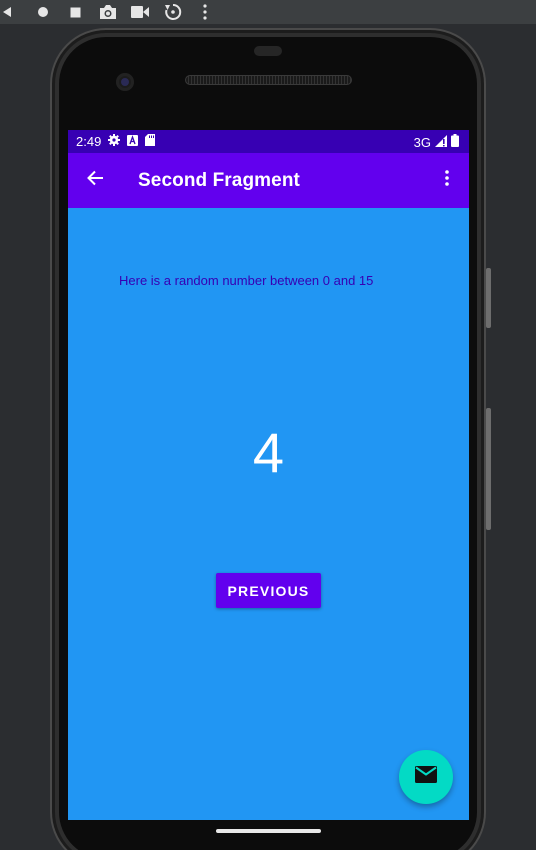  Describe the element at coordinates (488, 469) in the screenshot. I see `volume-button` at that location.